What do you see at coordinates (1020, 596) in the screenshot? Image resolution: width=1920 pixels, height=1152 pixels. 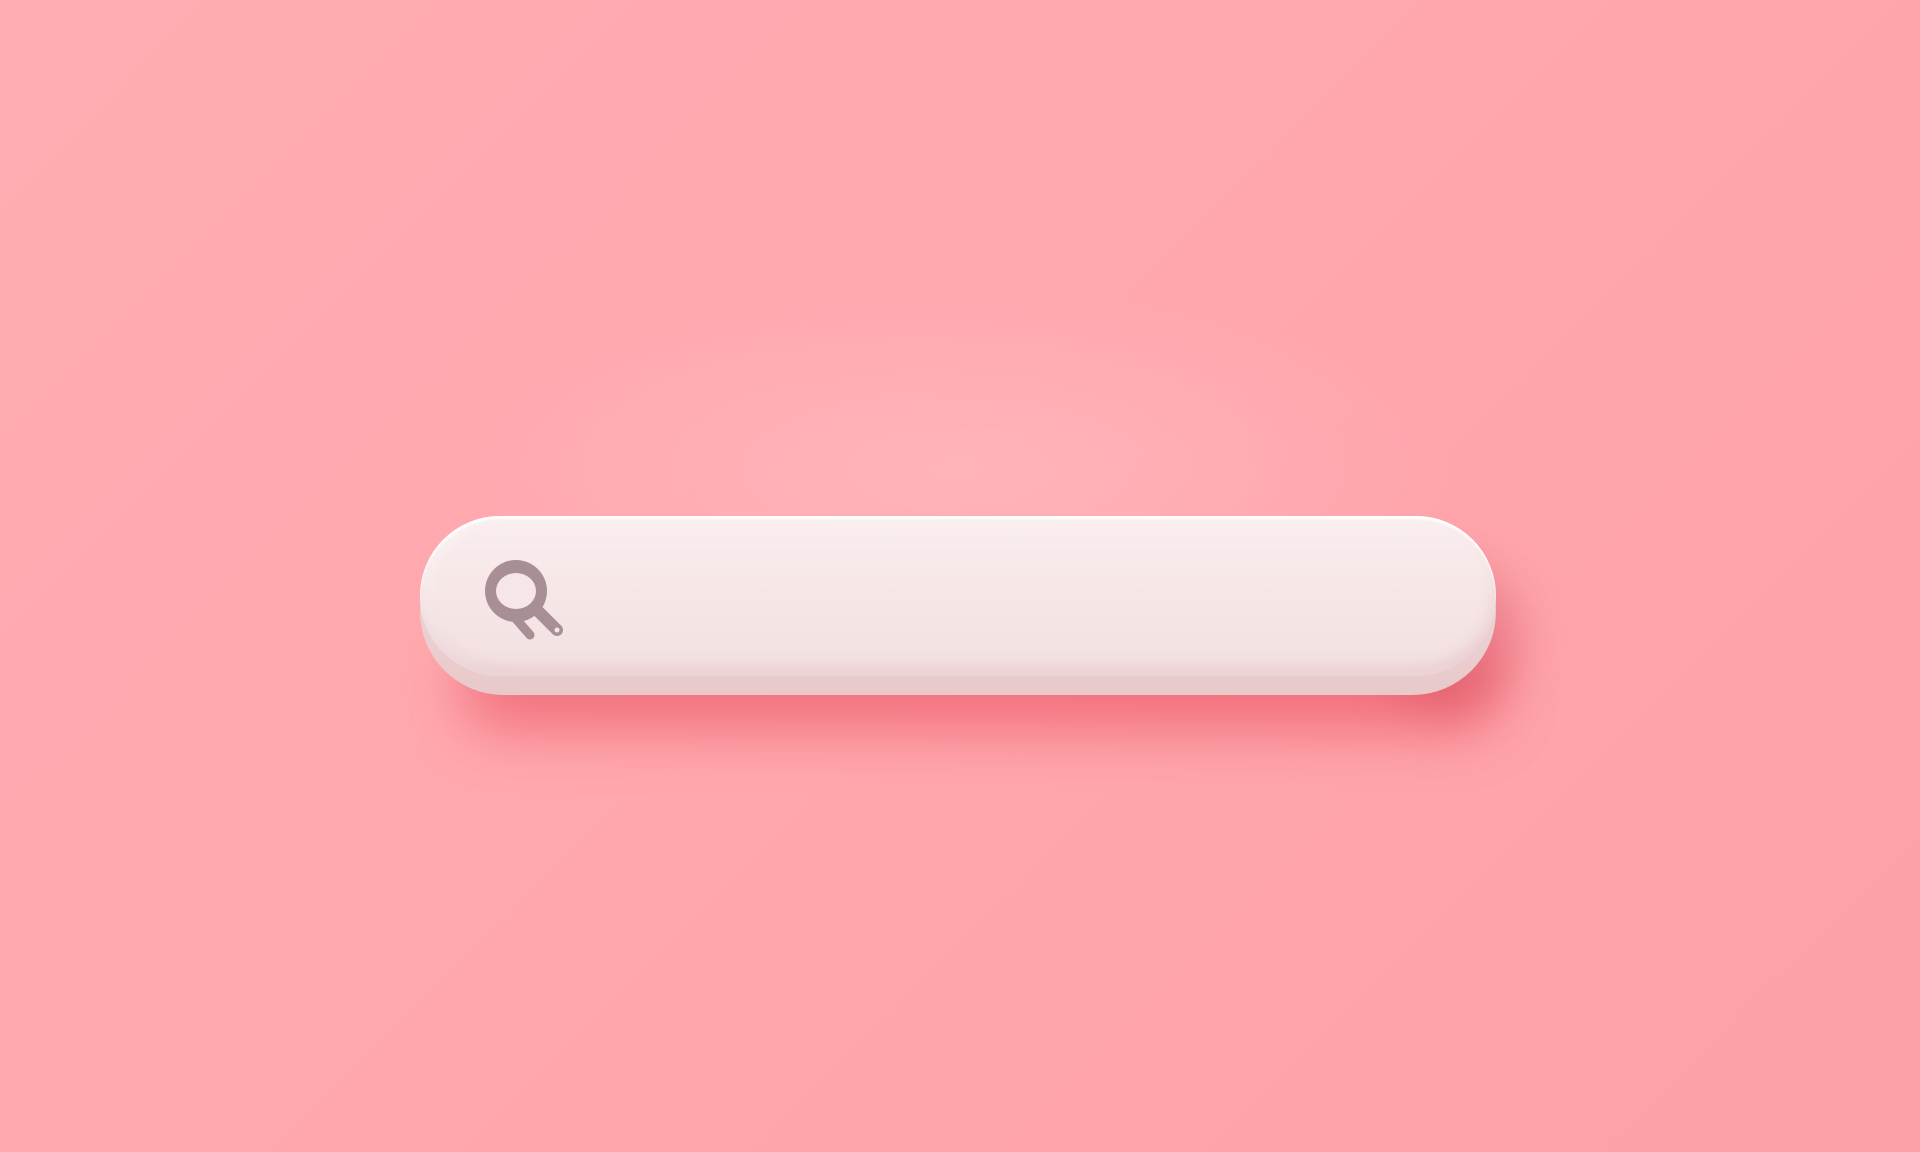 I see `search-input` at bounding box center [1020, 596].